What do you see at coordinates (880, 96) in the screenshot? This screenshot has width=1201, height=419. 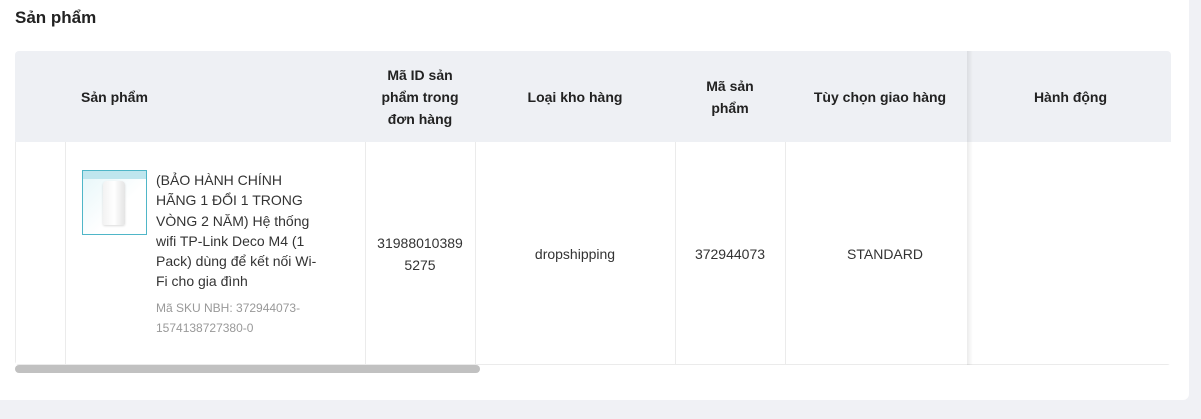 I see `header-shipping-option: Tùy chọn giao hàng` at bounding box center [880, 96].